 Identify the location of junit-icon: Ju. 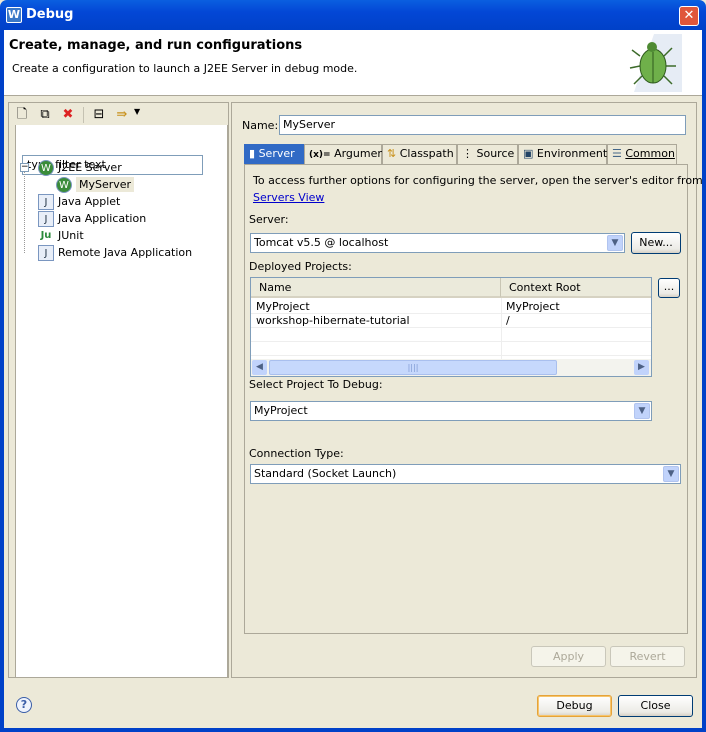
(46, 235).